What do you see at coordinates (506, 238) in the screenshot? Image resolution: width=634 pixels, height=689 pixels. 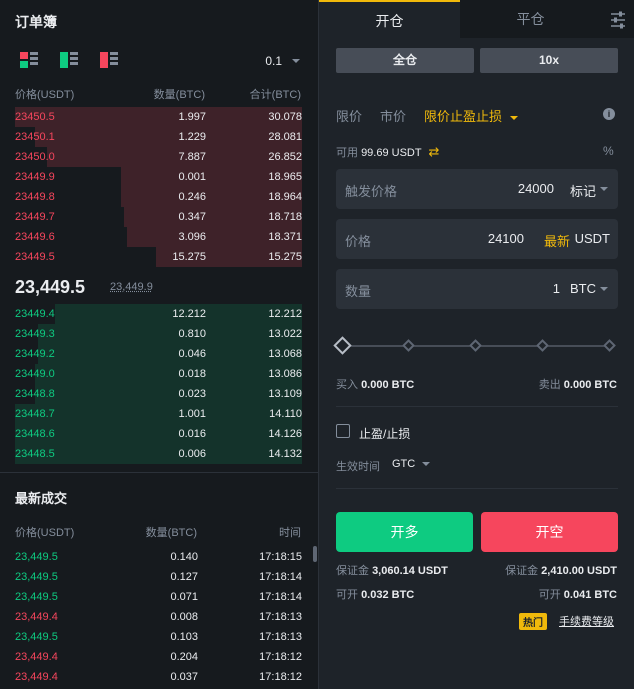 I see `price-value: 24100` at bounding box center [506, 238].